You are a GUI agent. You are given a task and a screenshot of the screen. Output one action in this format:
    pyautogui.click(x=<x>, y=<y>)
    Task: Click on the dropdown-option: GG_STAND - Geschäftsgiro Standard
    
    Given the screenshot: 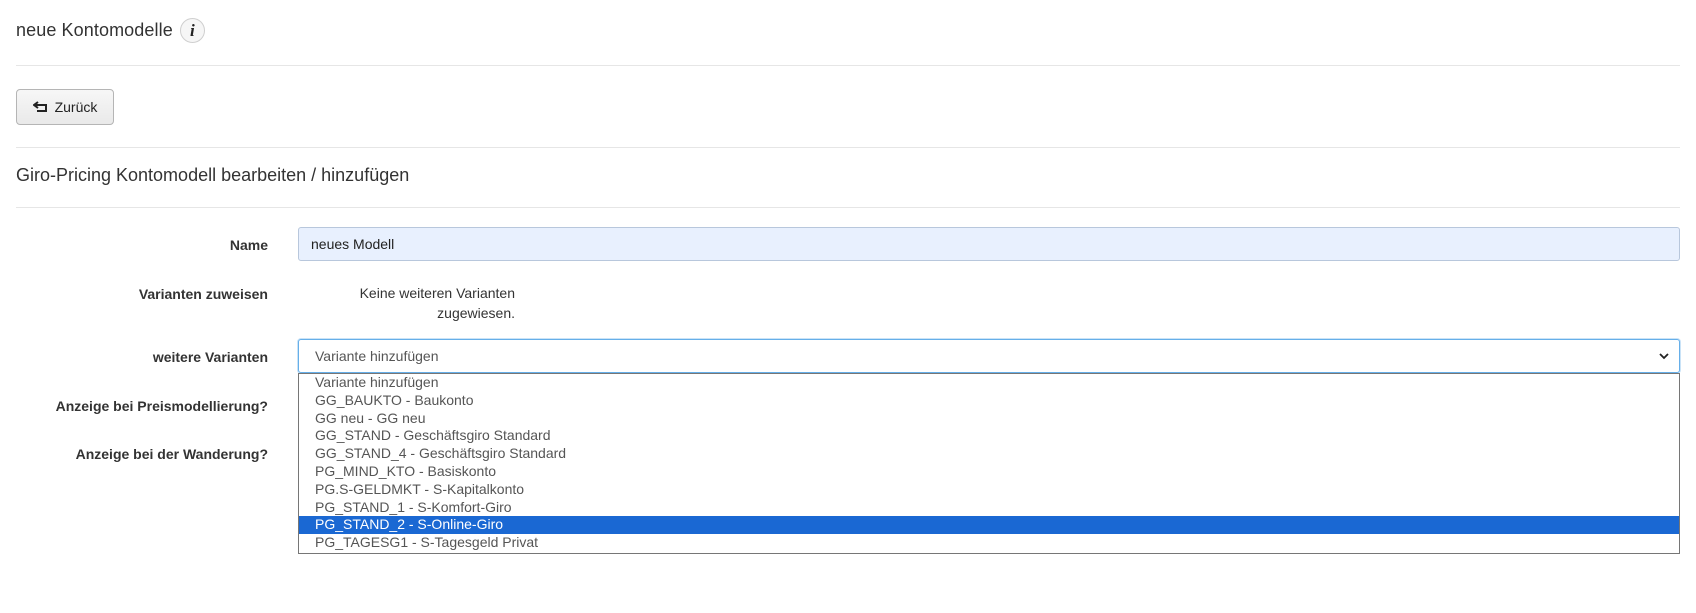 What is the action you would take?
    pyautogui.click(x=989, y=436)
    